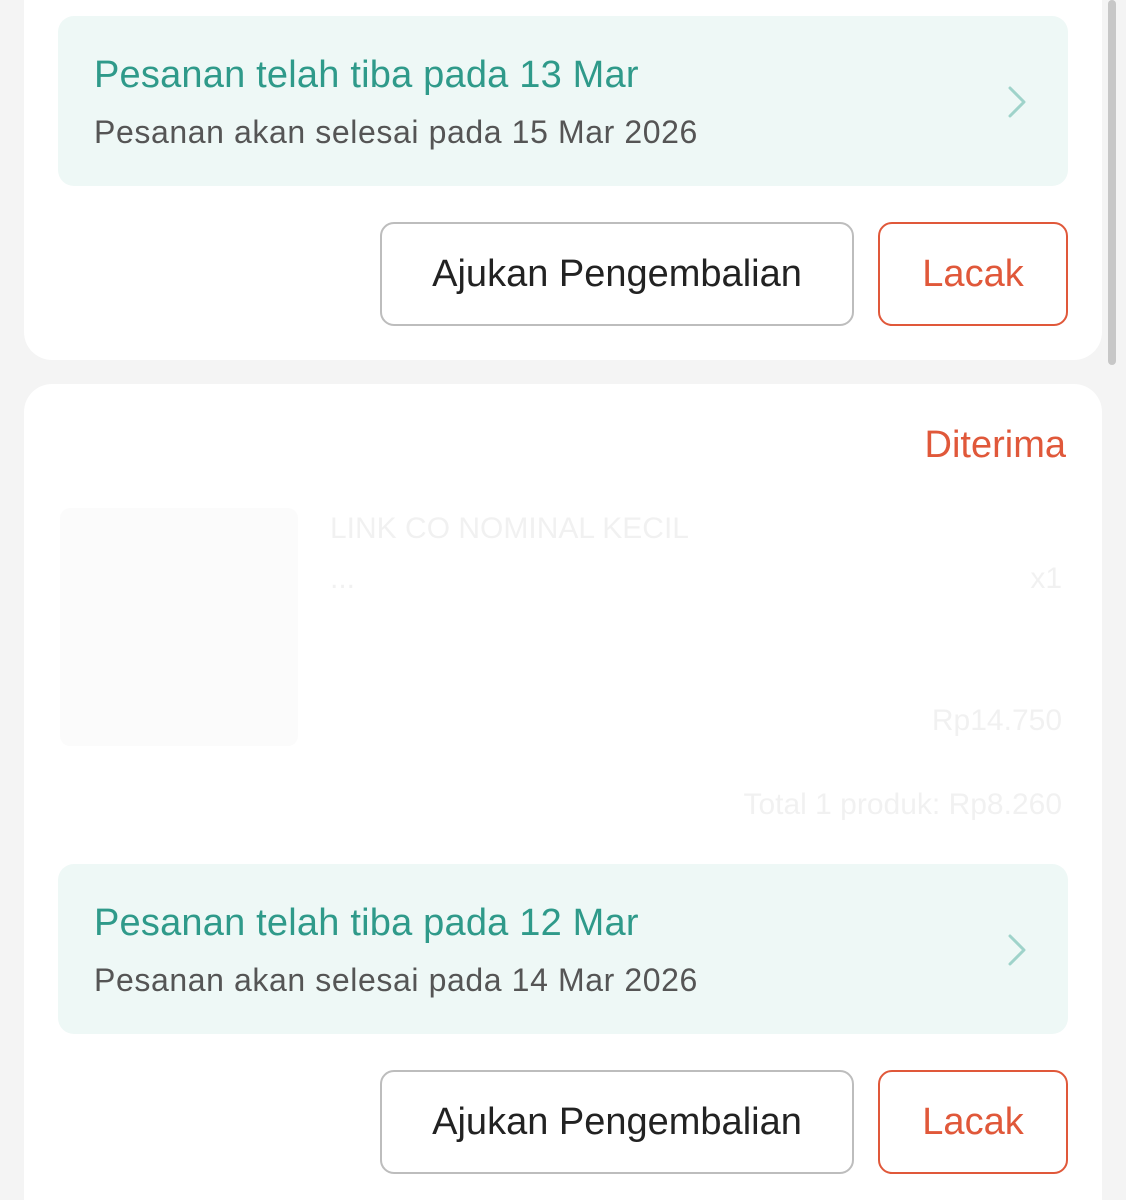 The height and width of the screenshot is (1200, 1126). I want to click on order-status: Diterima, so click(995, 445).